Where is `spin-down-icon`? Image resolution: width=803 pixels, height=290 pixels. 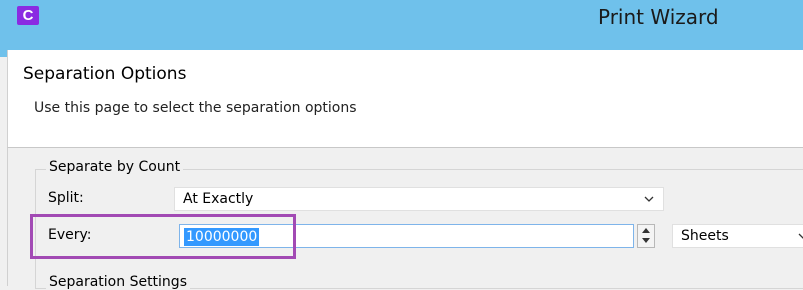
spin-down-icon is located at coordinates (646, 240).